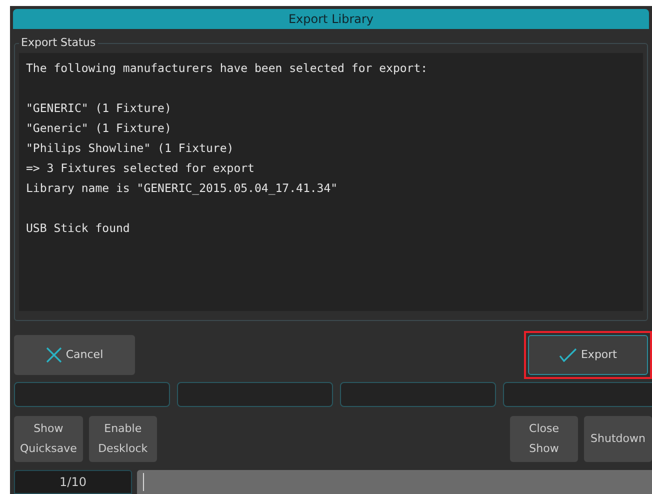 The image size is (652, 494). Describe the element at coordinates (331, 19) in the screenshot. I see `window-title: Export Library` at that location.